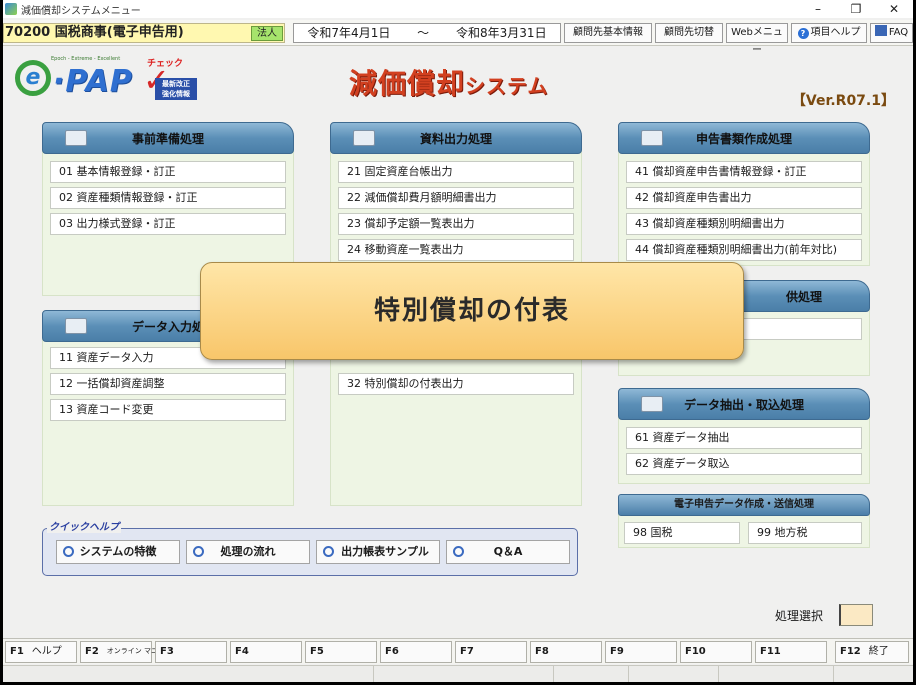 This screenshot has width=916, height=685. What do you see at coordinates (248, 552) in the screenshot?
I see `quick-help-flow-button: 処理の流れ` at bounding box center [248, 552].